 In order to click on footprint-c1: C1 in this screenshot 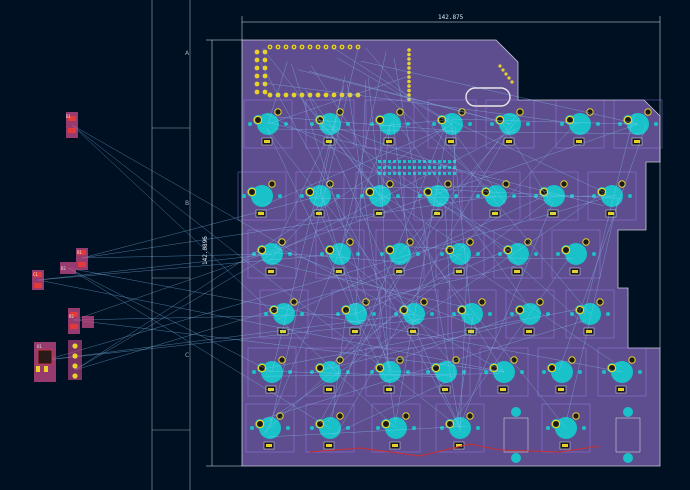, I will do `click(38, 280)`.